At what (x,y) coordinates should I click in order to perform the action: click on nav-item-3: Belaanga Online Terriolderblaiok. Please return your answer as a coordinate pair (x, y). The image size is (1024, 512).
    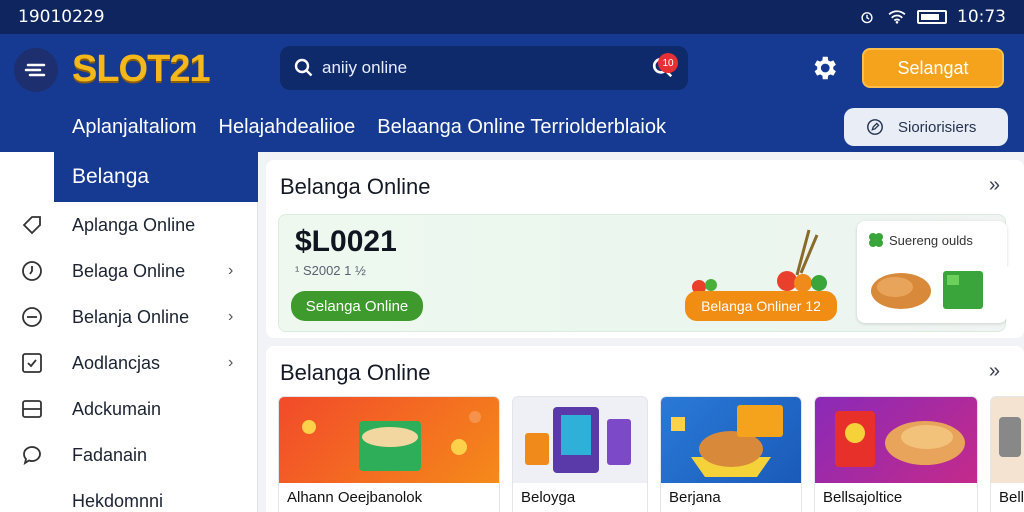
    Looking at the image, I should click on (521, 127).